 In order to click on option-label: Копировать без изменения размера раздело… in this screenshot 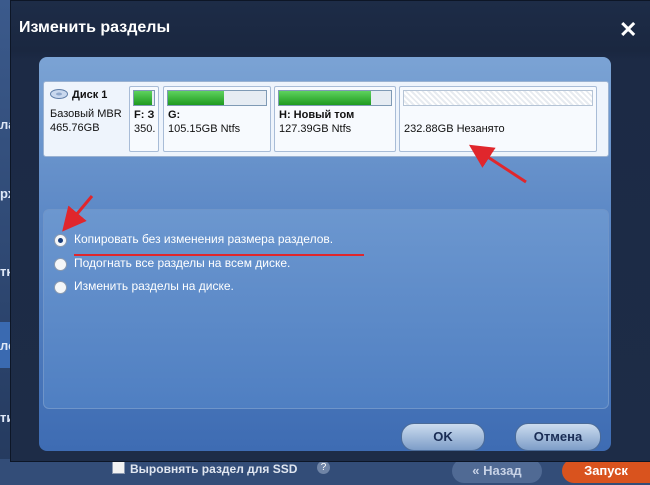, I will do `click(204, 239)`.